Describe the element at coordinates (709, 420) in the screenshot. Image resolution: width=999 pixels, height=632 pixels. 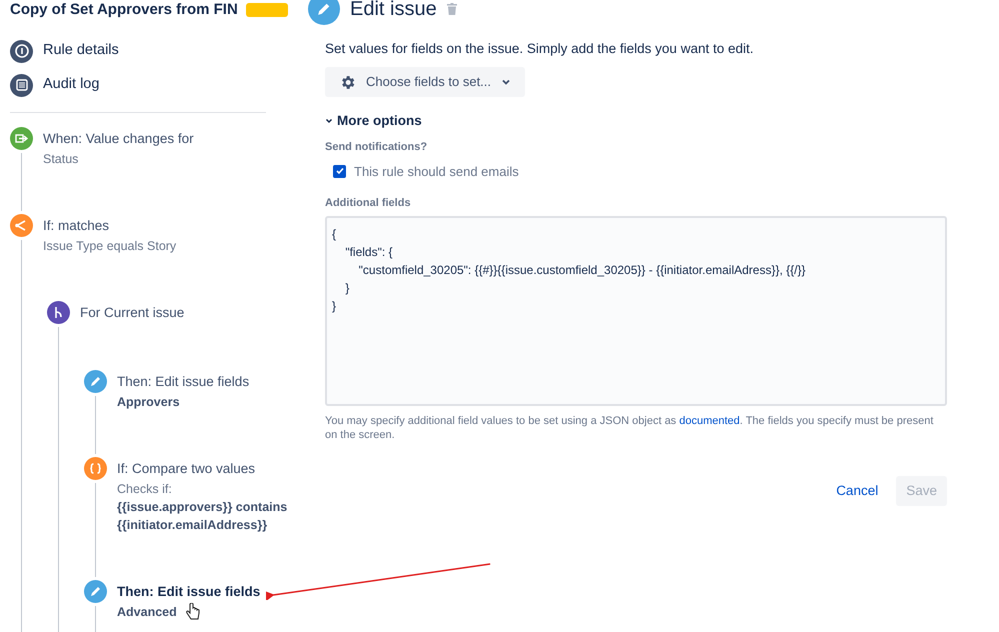
I see `documented-link: documented` at that location.